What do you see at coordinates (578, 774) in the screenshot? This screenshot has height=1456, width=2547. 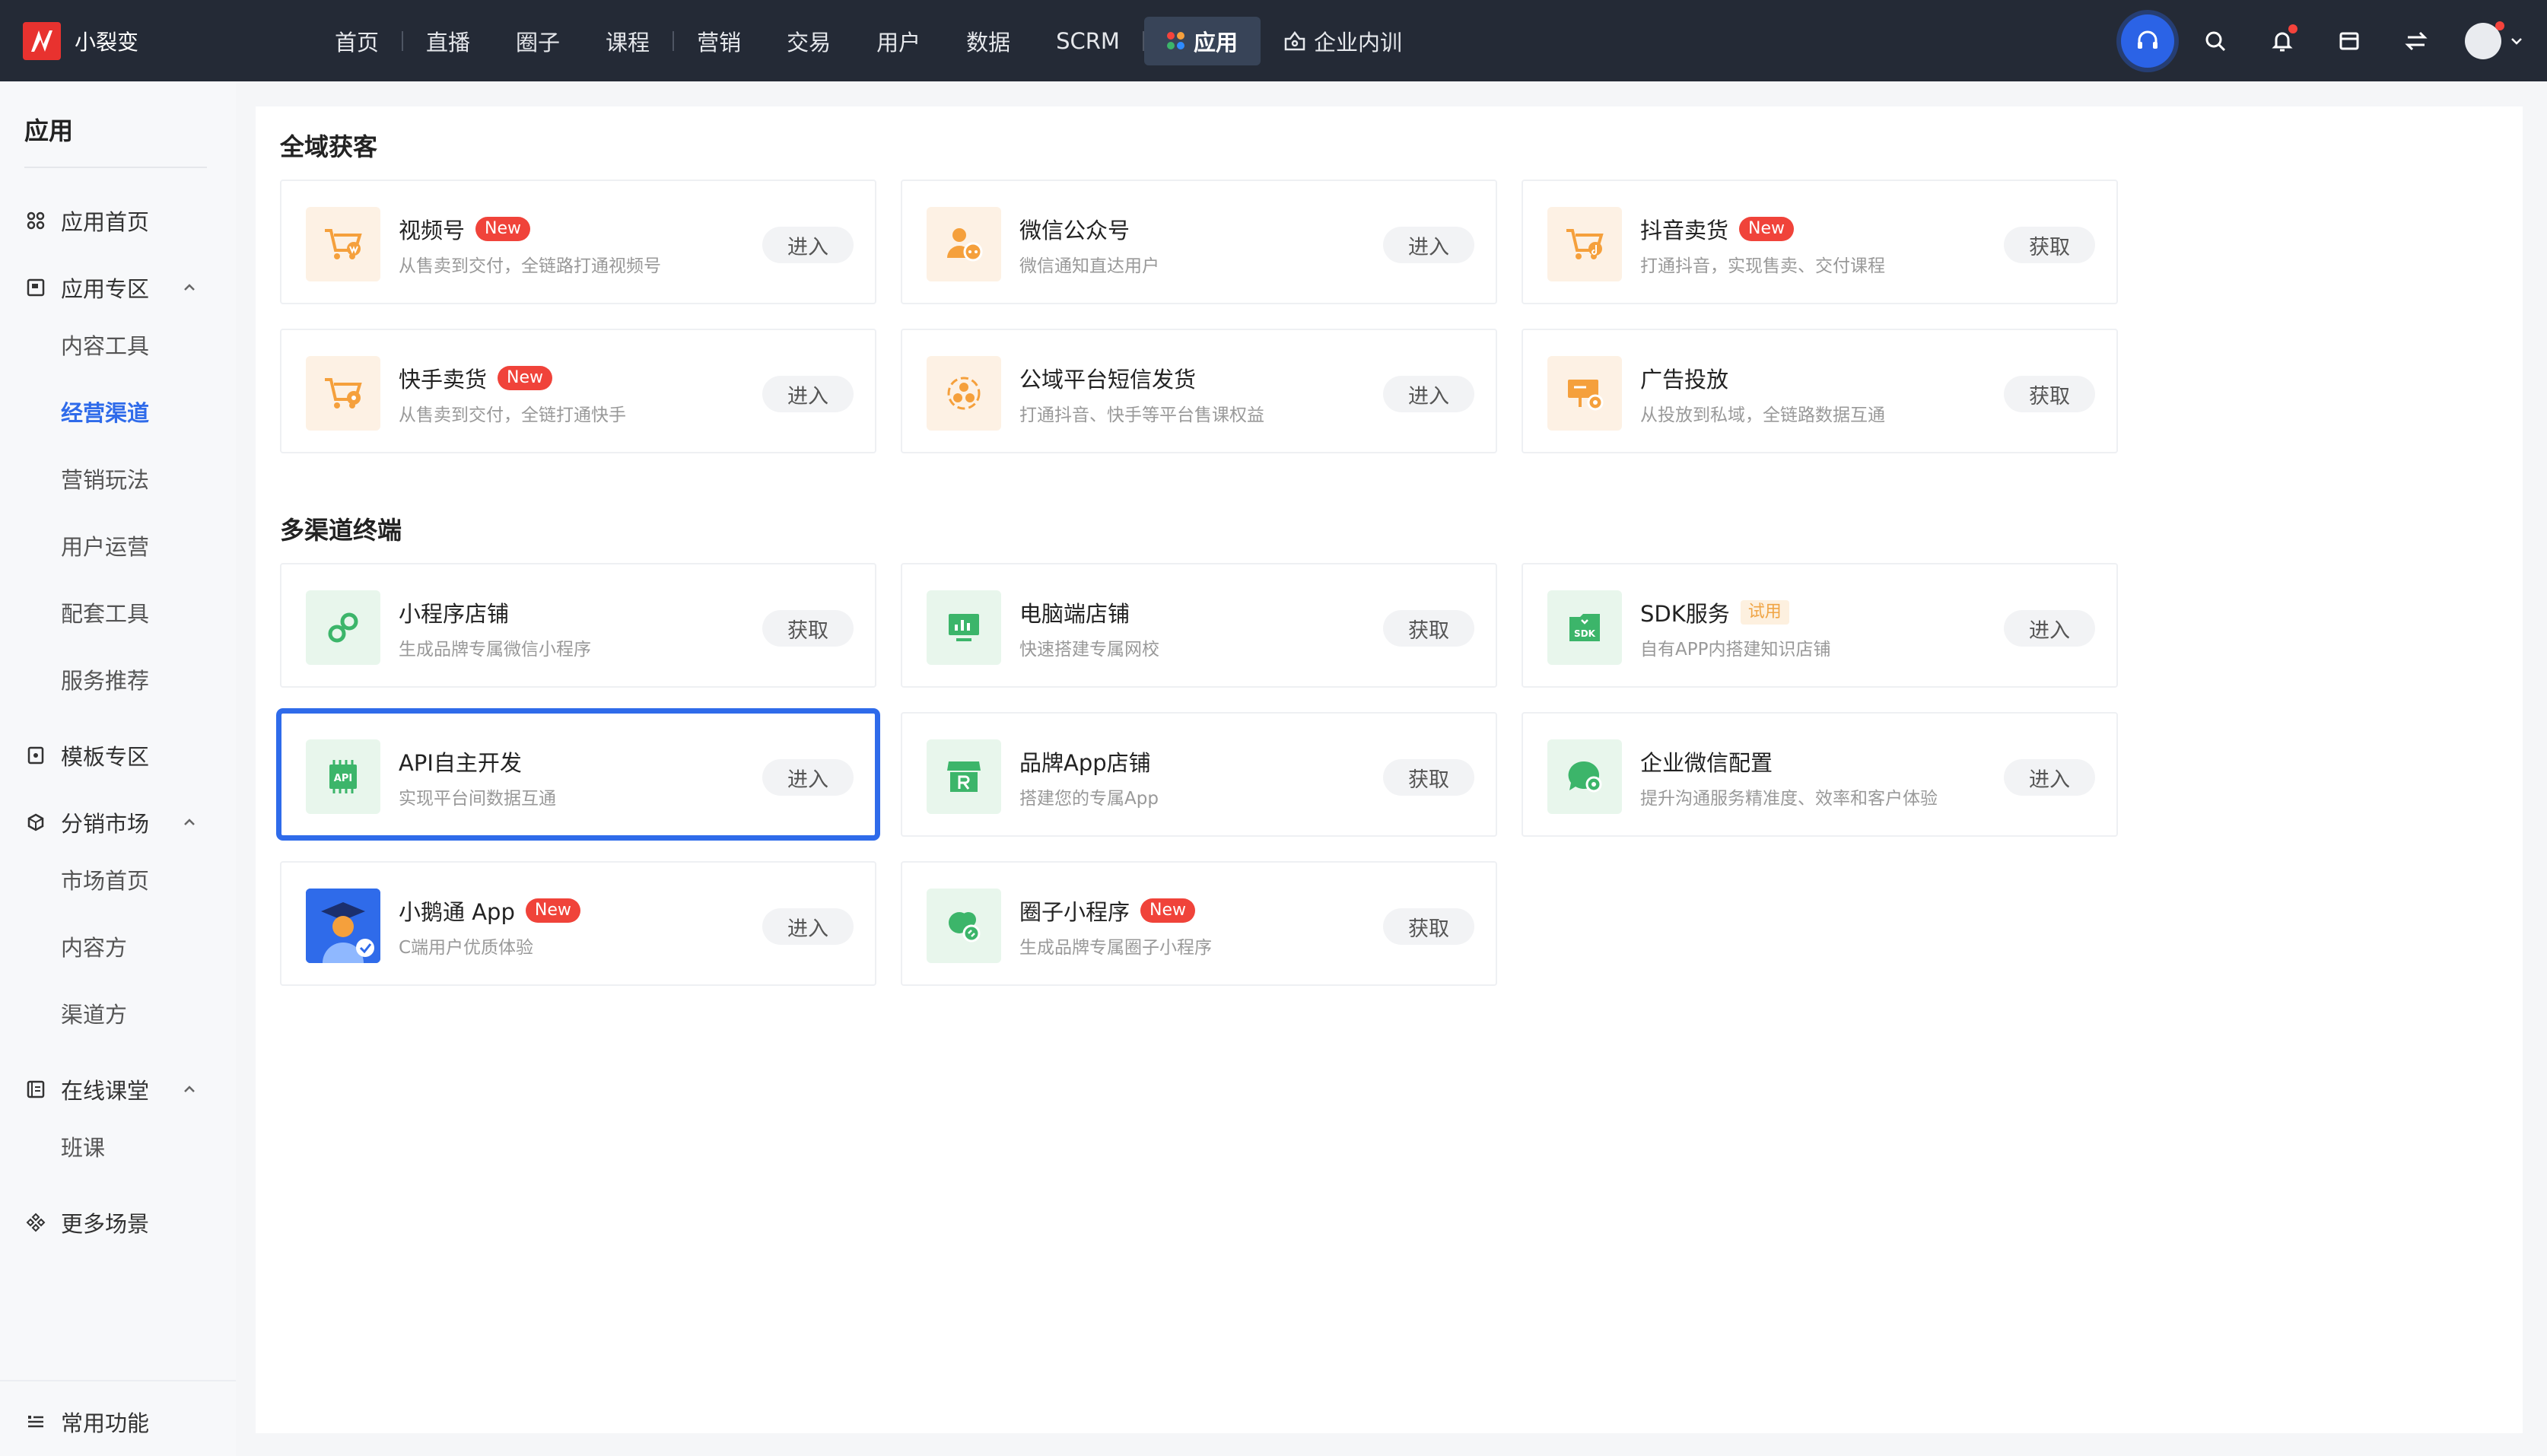 I see `app-card-api-development: API API自主开发 实现平台间数据互通 进入` at bounding box center [578, 774].